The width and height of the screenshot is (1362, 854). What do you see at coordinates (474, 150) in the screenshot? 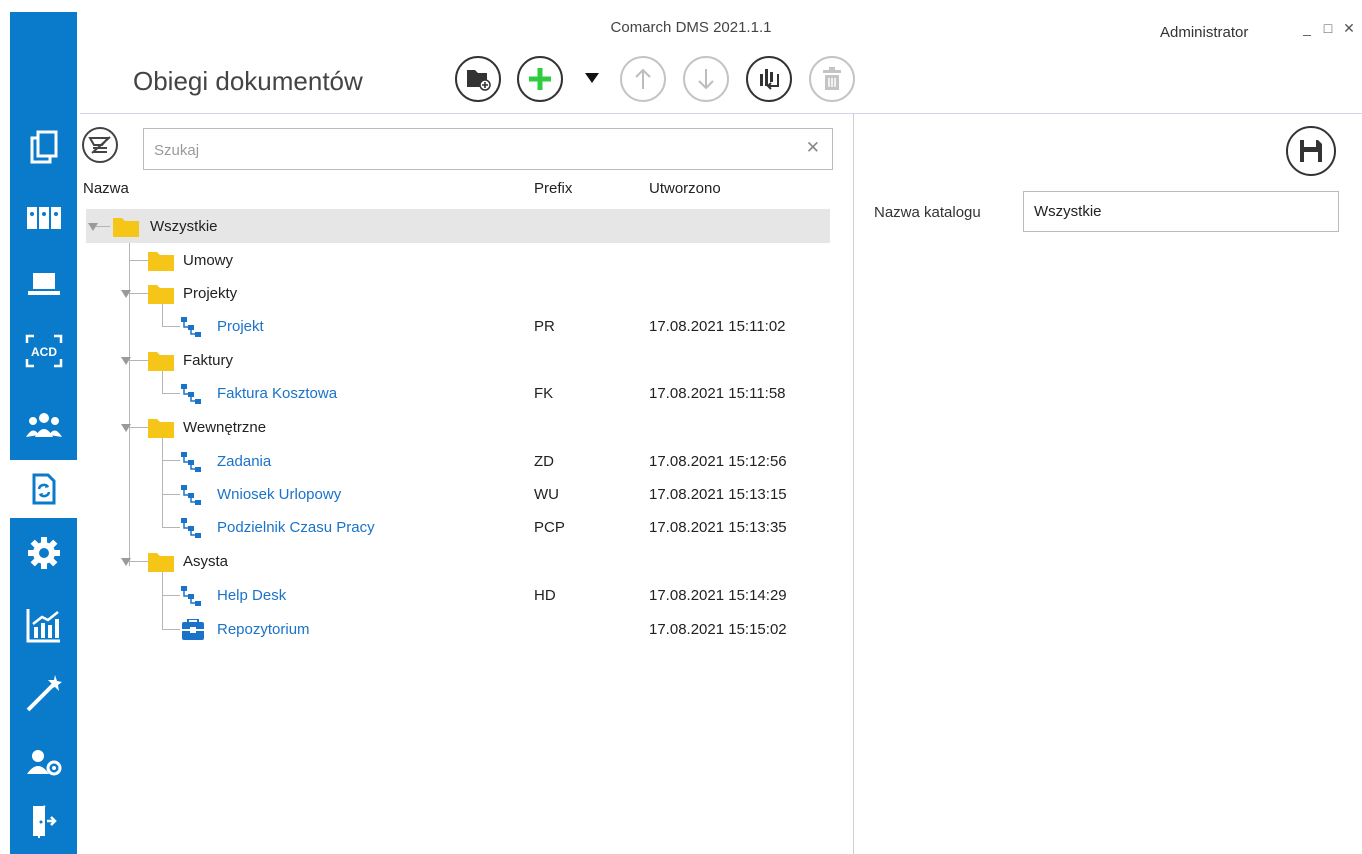
I see `search-input` at bounding box center [474, 150].